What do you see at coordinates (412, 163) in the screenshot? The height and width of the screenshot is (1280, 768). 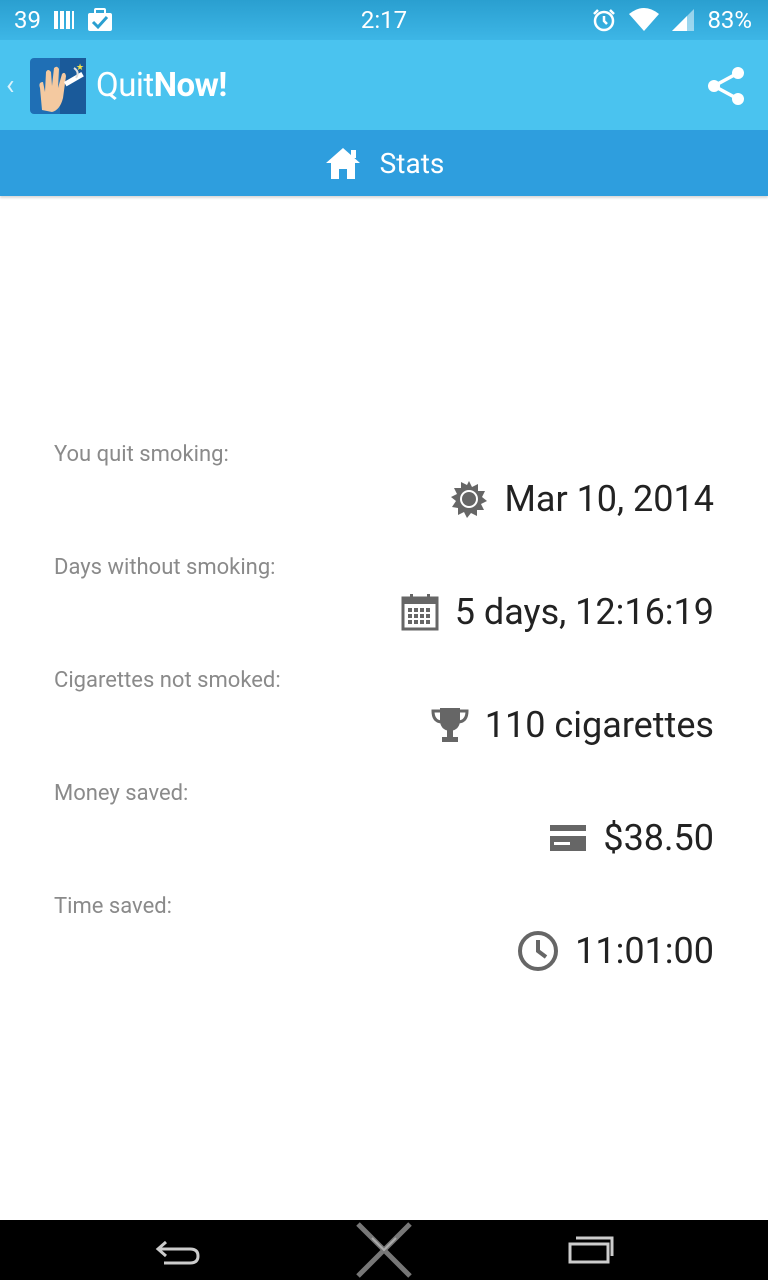 I see `tab-stats-label: Stats` at bounding box center [412, 163].